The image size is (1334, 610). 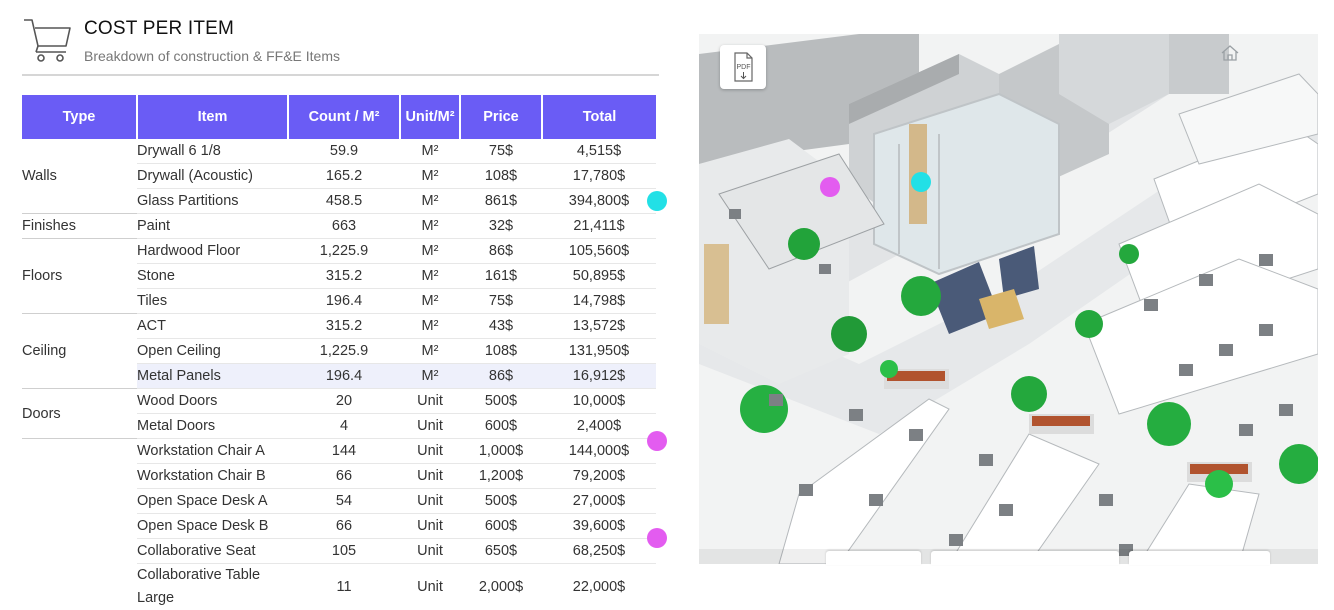 I want to click on item-cell: Stone, so click(x=212, y=276).